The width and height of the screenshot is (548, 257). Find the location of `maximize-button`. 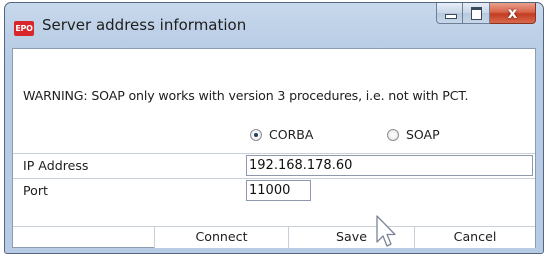

maximize-button is located at coordinates (476, 13).